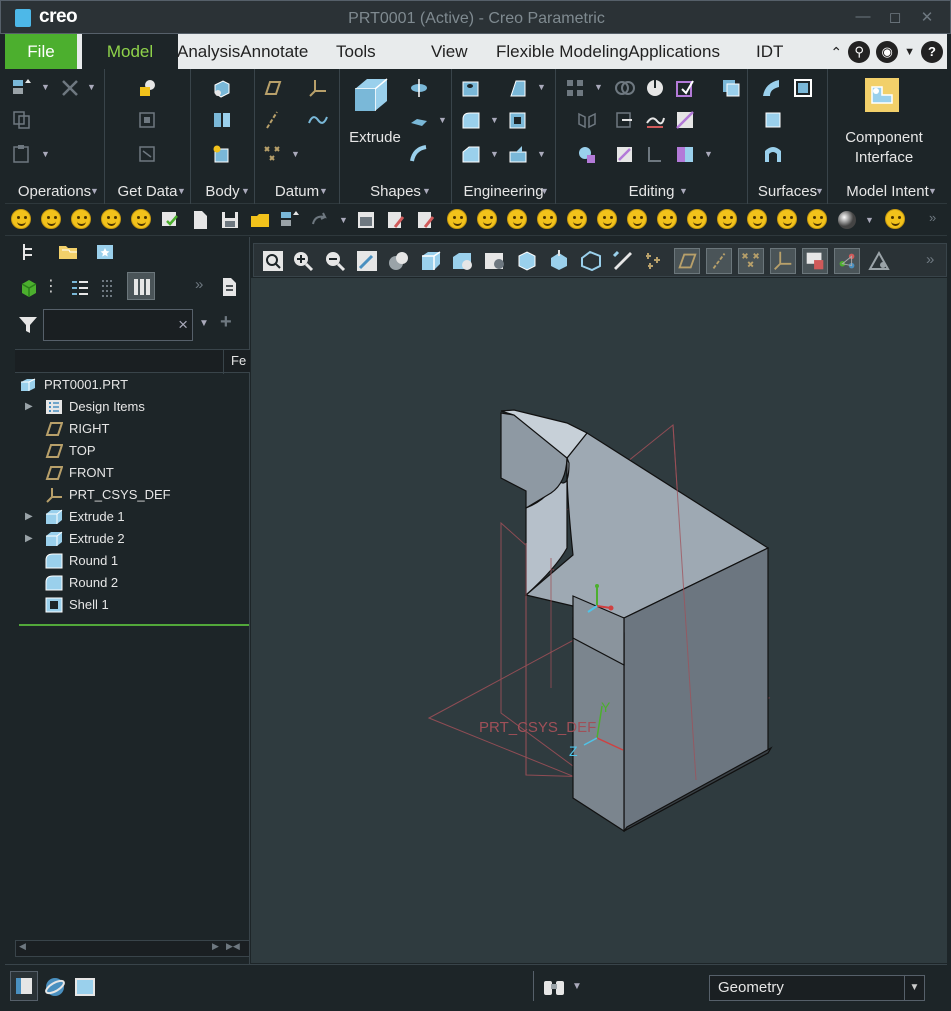 This screenshot has width=951, height=1011. What do you see at coordinates (22, 154) in the screenshot?
I see `paste-icon` at bounding box center [22, 154].